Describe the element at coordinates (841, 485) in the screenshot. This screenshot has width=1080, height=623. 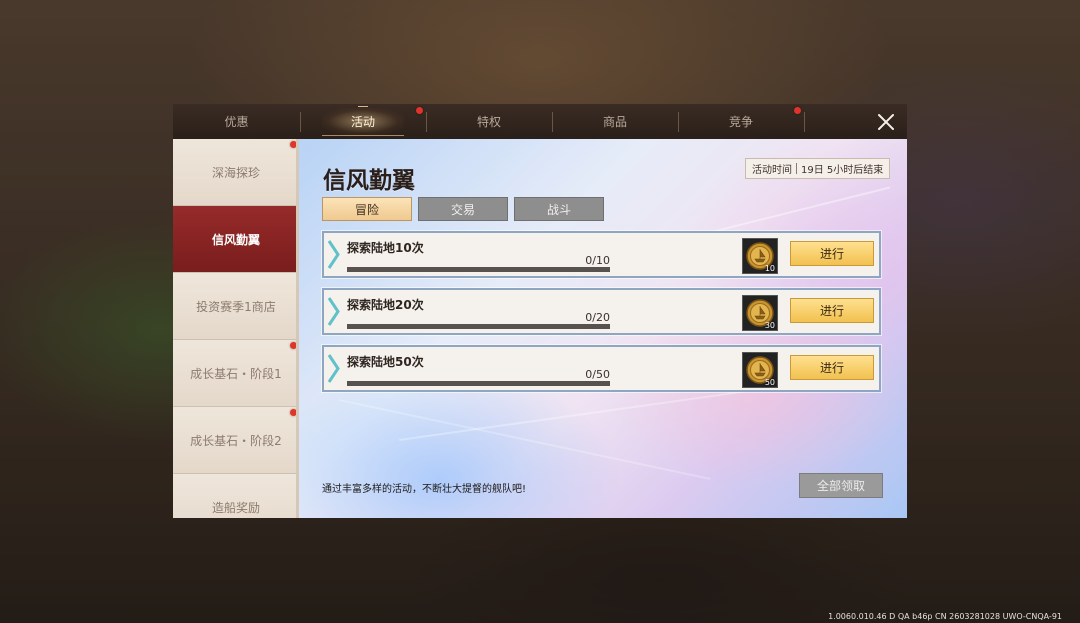
I see `claim-all-button: 全部领取` at that location.